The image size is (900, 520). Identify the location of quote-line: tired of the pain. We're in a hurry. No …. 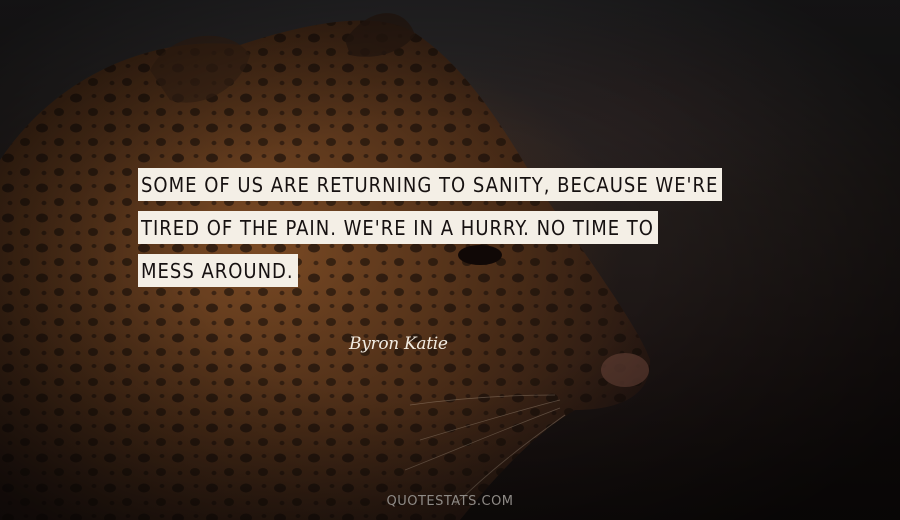
(458, 229).